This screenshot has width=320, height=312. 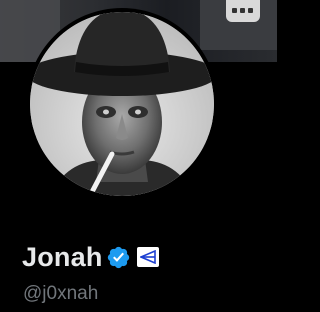 I want to click on profile-name-row: Jonah, so click(x=90, y=257).